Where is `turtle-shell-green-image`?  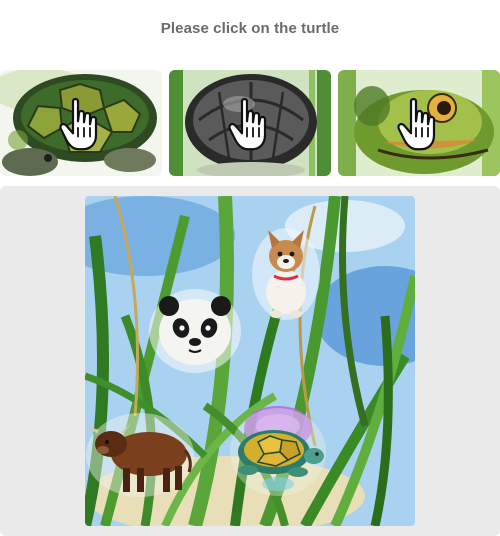 turtle-shell-green-image is located at coordinates (81, 123).